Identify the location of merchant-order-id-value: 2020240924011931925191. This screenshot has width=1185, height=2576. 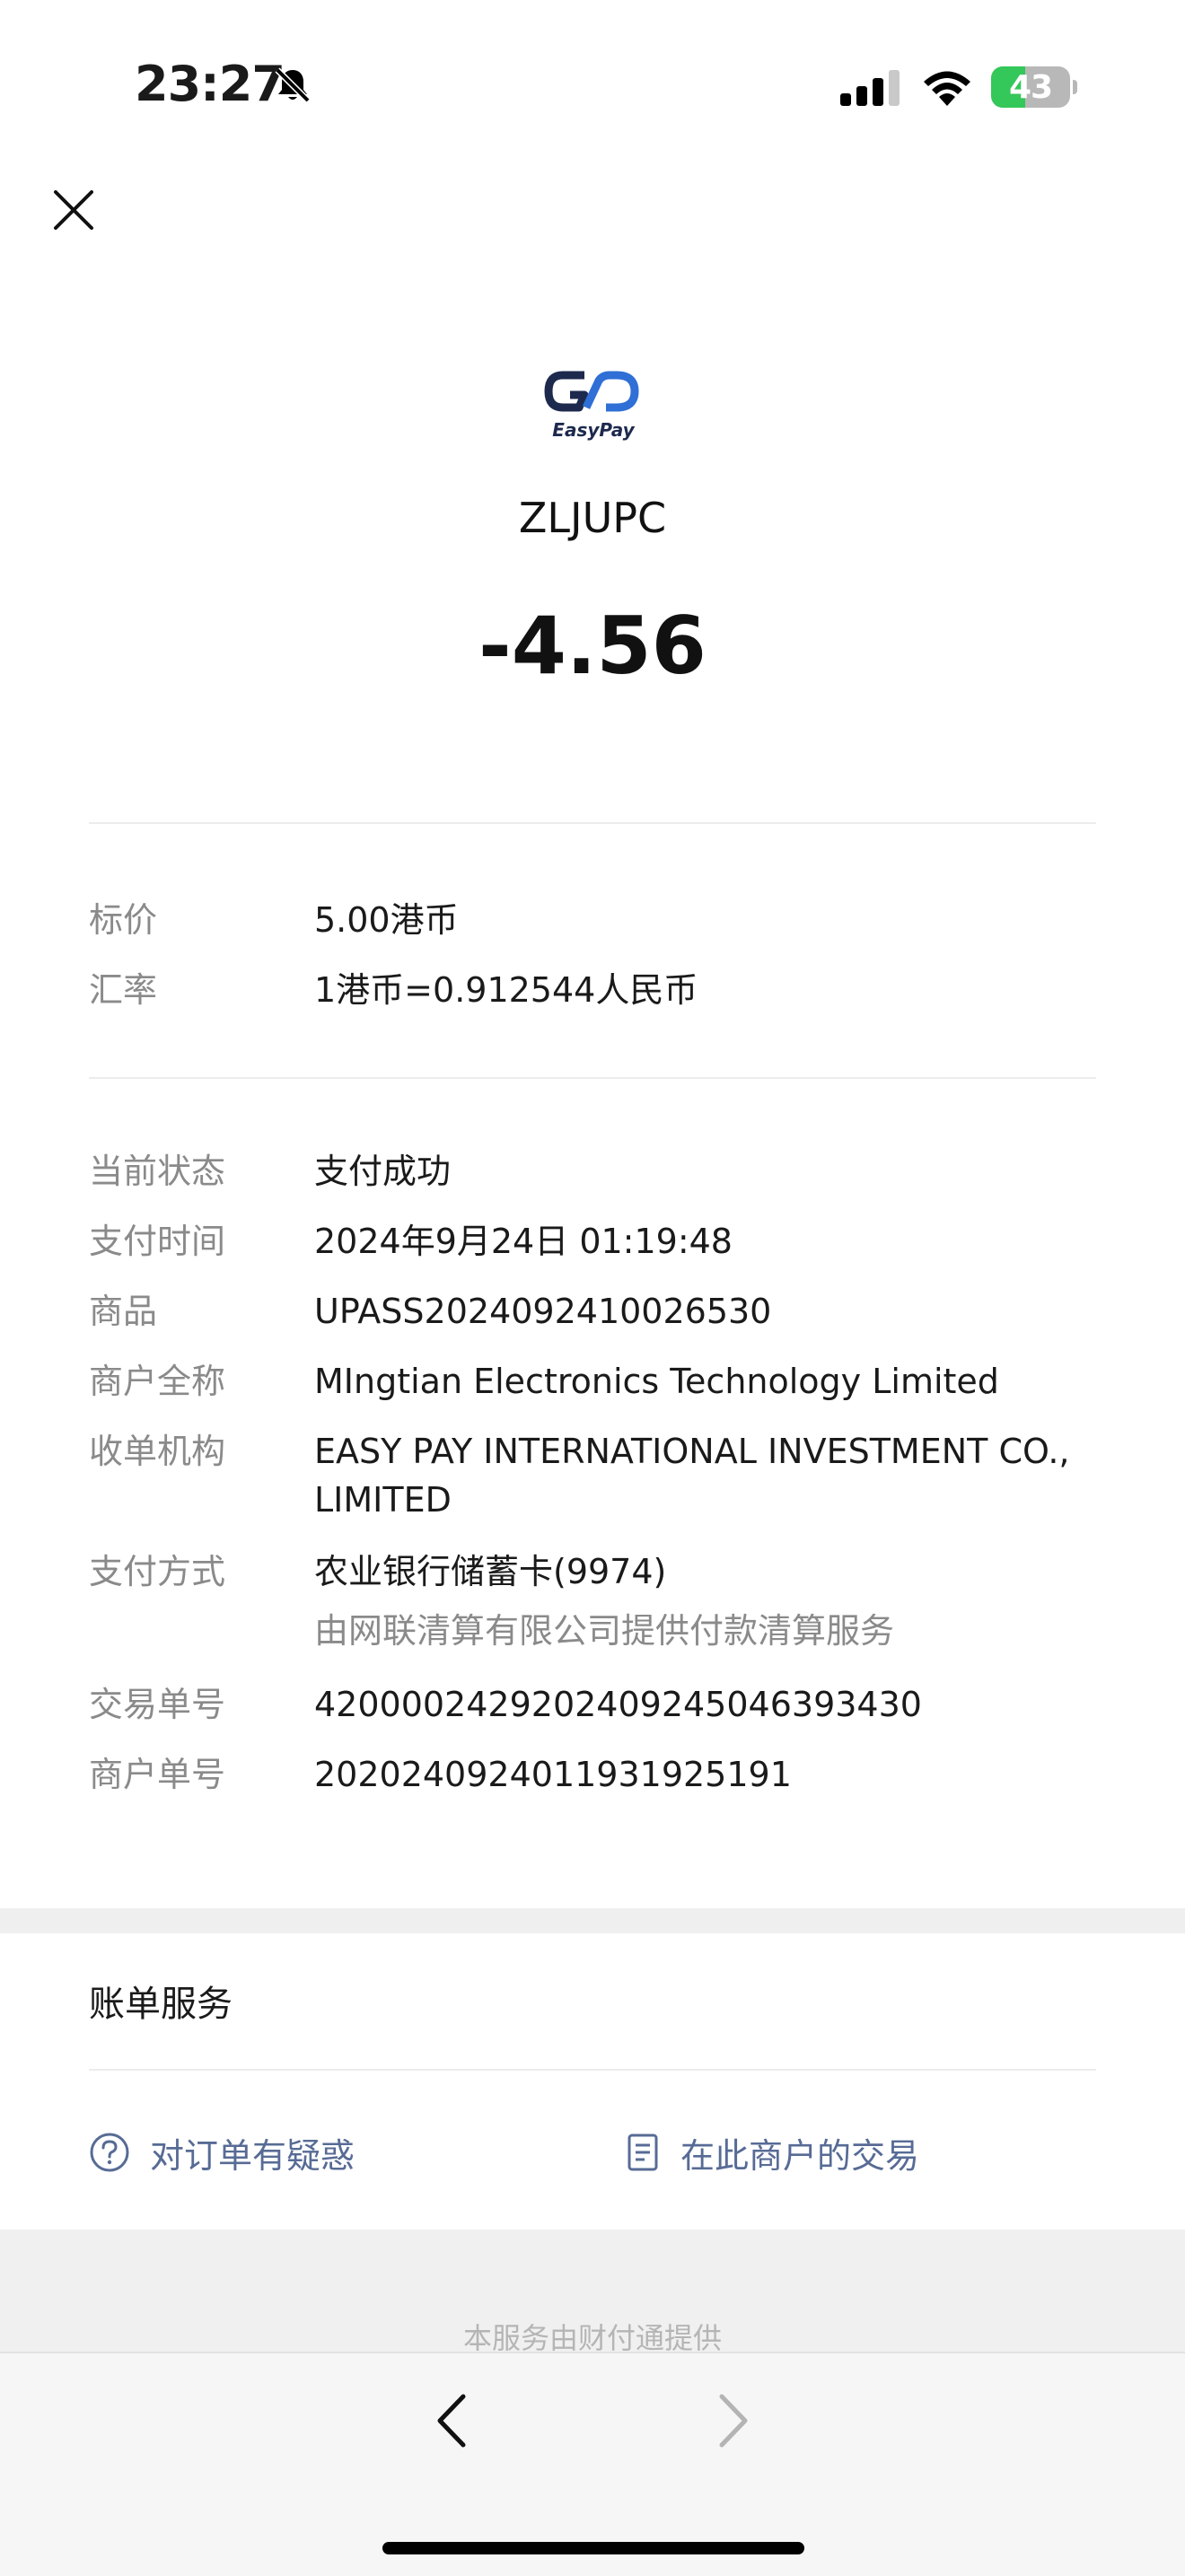
(553, 1774).